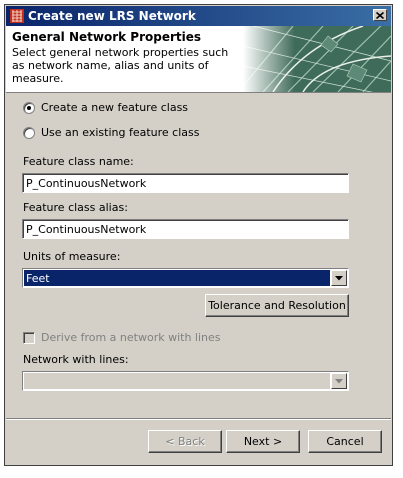 This screenshot has width=403, height=478. What do you see at coordinates (120, 132) in the screenshot?
I see `use-existing-label: Use an existing feature class` at bounding box center [120, 132].